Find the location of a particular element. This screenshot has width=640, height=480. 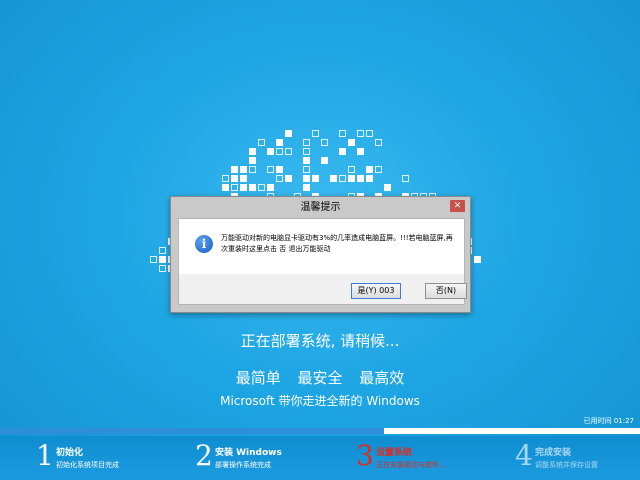

progress-bar is located at coordinates (320, 431).